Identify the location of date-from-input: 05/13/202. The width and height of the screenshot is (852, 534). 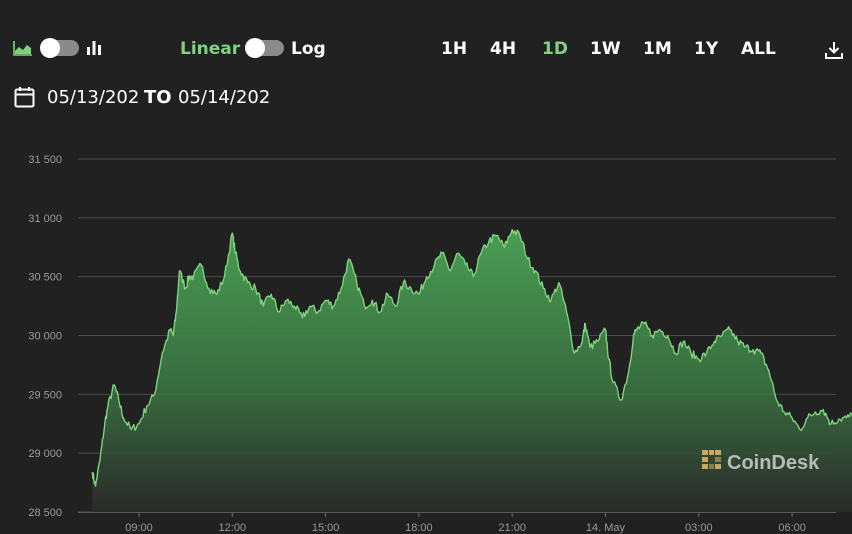
(93, 97).